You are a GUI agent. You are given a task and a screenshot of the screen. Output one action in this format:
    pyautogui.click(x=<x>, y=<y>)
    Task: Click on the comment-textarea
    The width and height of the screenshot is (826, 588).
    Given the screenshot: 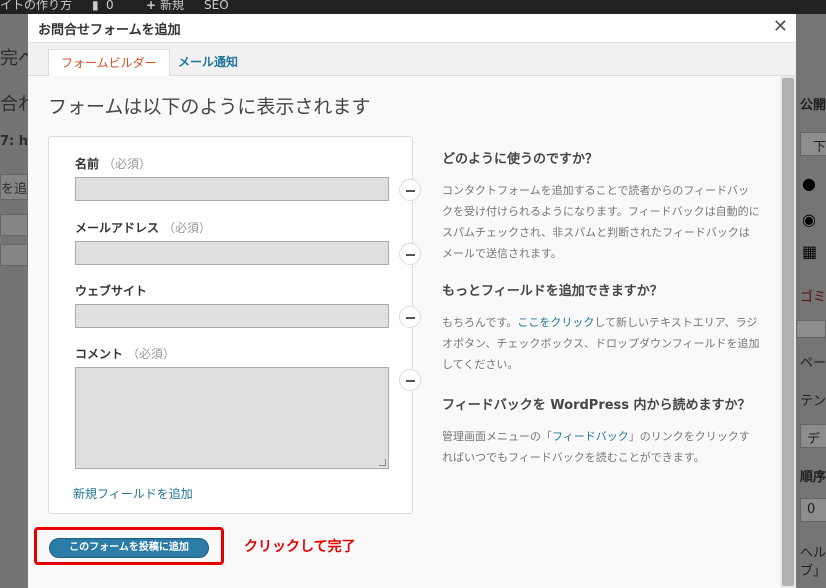 What is the action you would take?
    pyautogui.click(x=232, y=418)
    